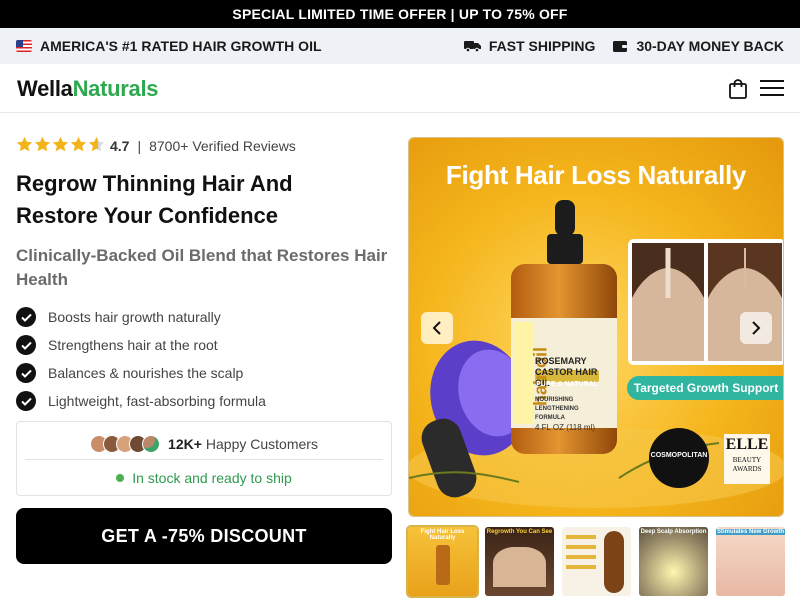 Image resolution: width=800 pixels, height=600 pixels. Describe the element at coordinates (620, 46) in the screenshot. I see `wallet-icon` at that location.